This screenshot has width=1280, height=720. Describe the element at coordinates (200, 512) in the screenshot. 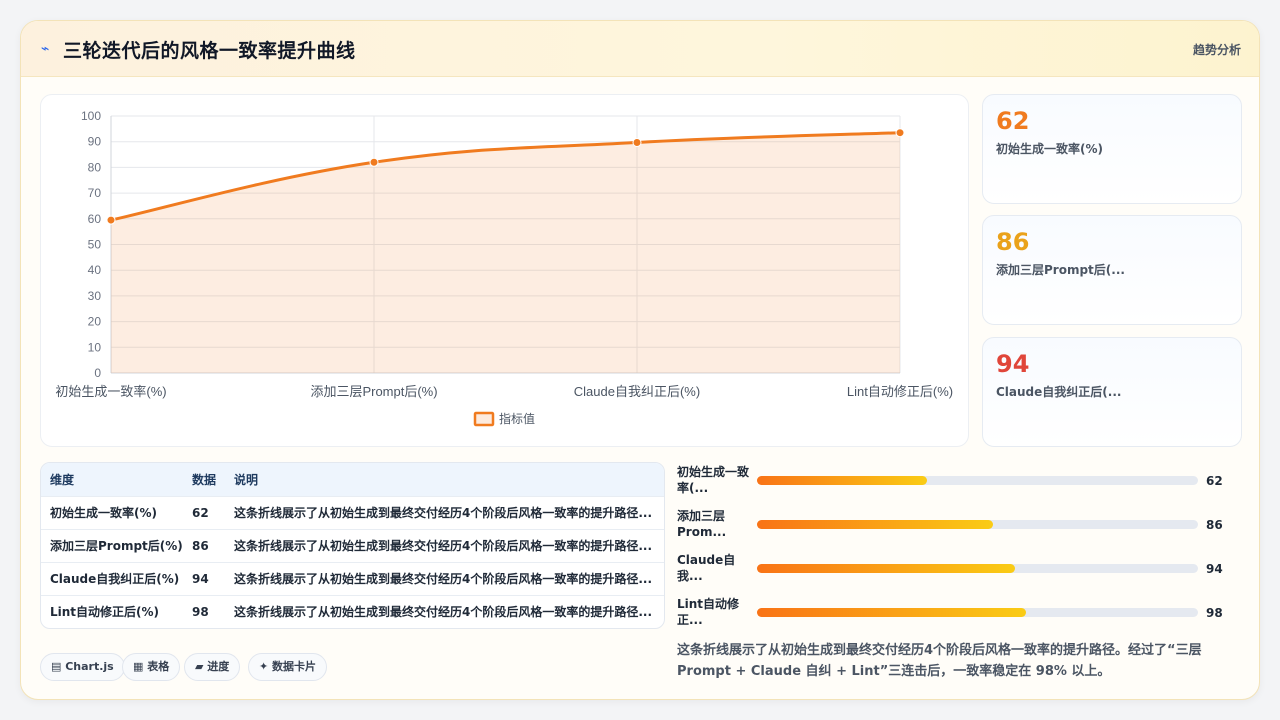

I see `cell-value: 62` at that location.